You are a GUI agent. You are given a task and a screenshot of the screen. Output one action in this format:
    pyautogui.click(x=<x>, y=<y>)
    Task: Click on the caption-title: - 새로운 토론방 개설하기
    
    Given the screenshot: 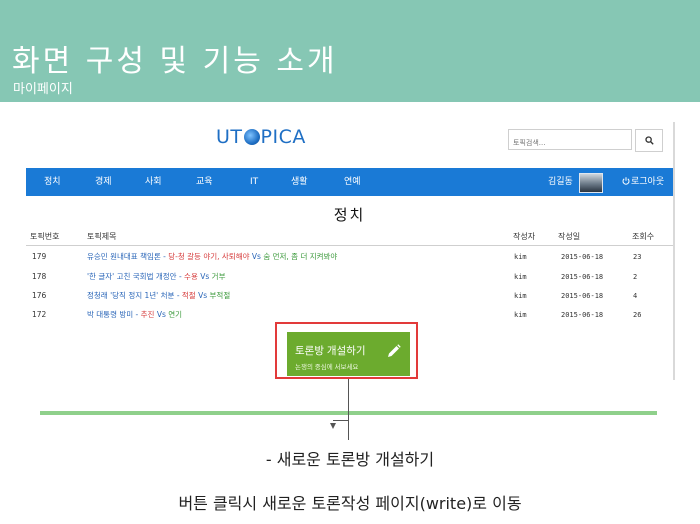 What is the action you would take?
    pyautogui.click(x=350, y=459)
    